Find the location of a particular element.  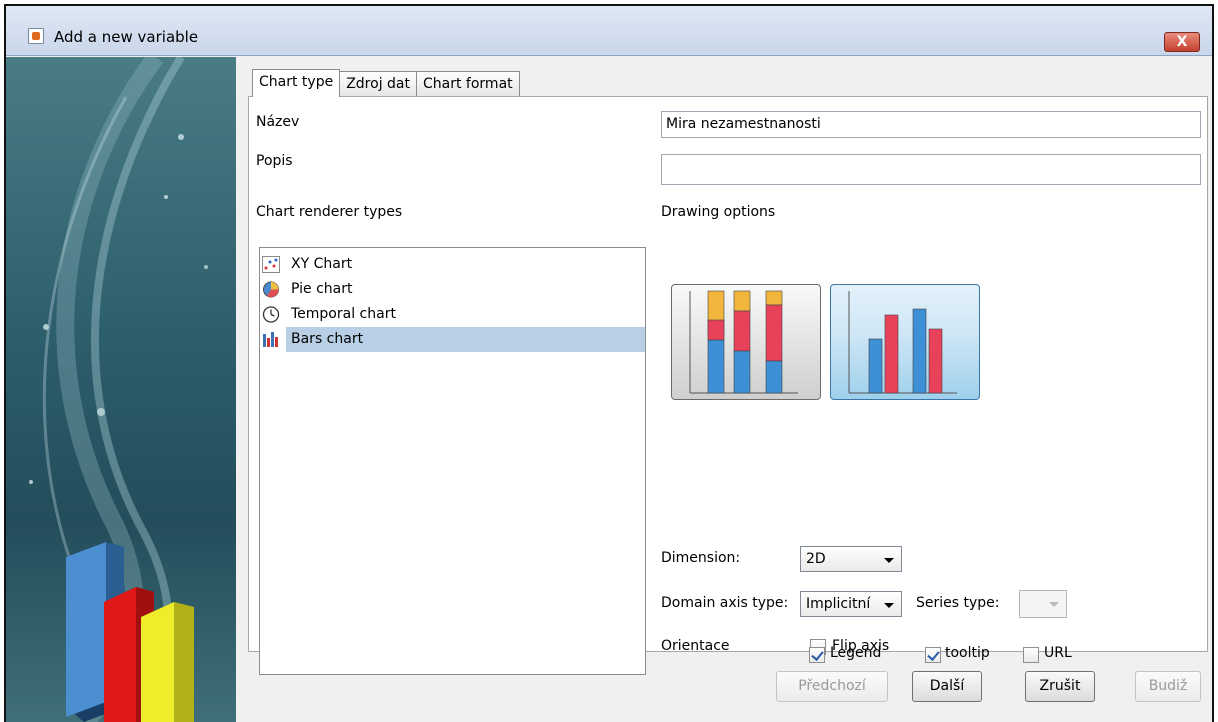

clock-icon is located at coordinates (271, 314).